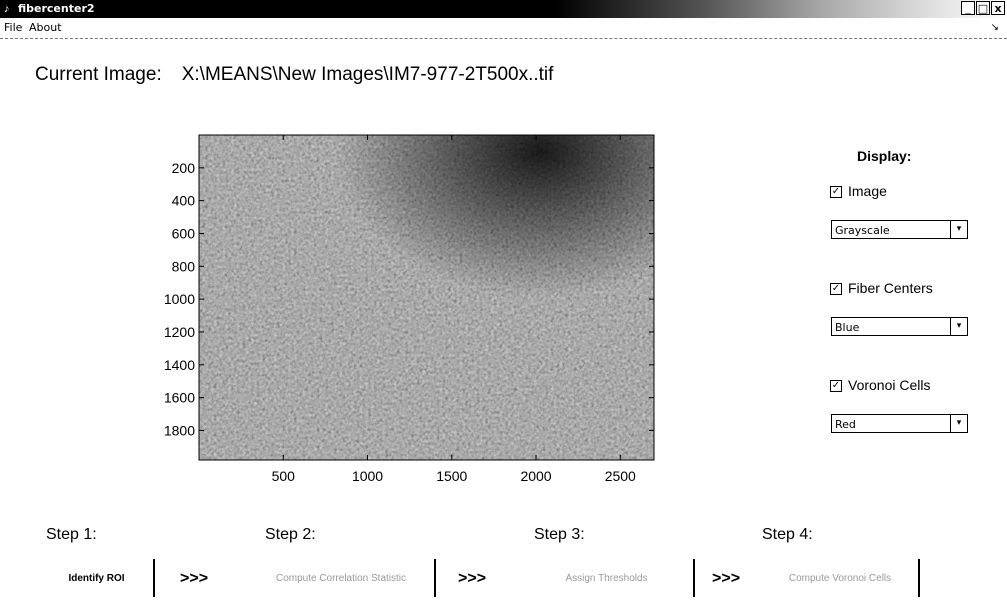 The image size is (1007, 605). I want to click on fiber-centers-checkbox: ✓ Fiber Centers, so click(881, 288).